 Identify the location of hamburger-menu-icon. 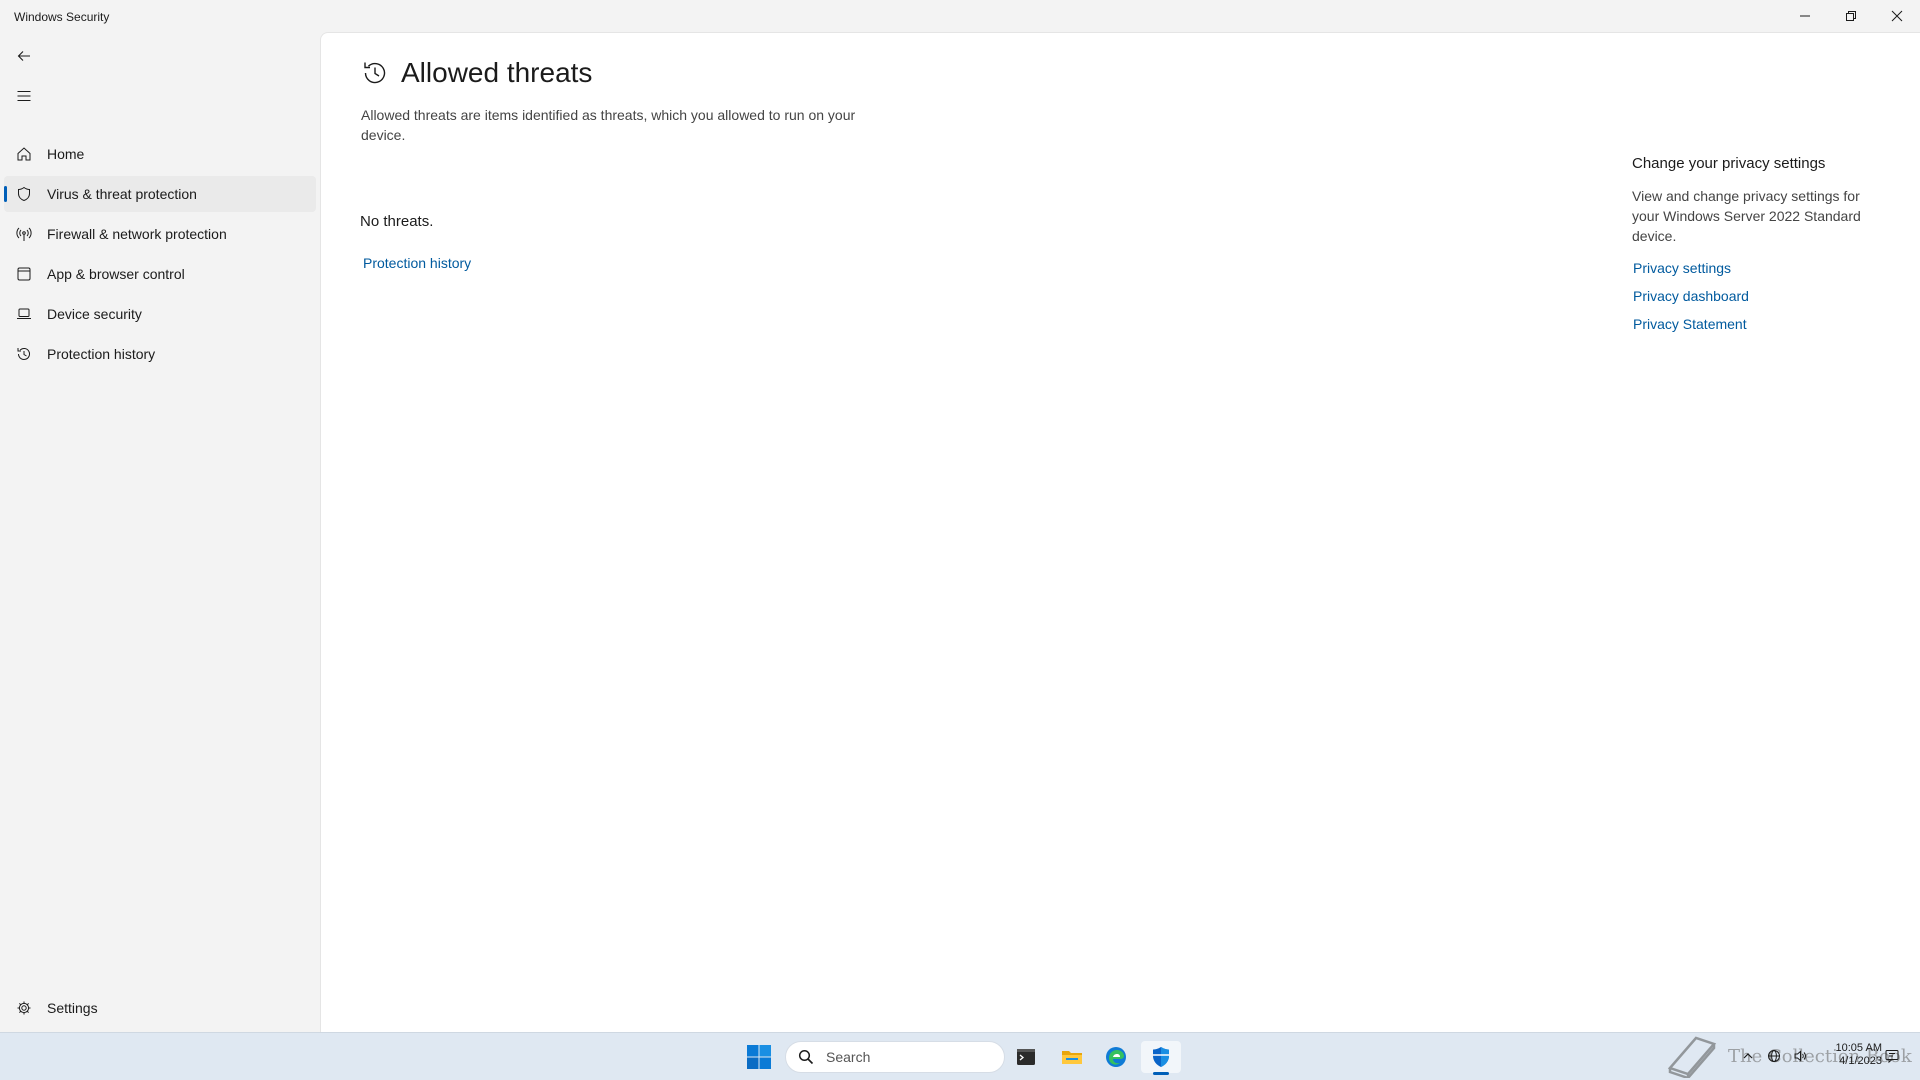
(24, 96).